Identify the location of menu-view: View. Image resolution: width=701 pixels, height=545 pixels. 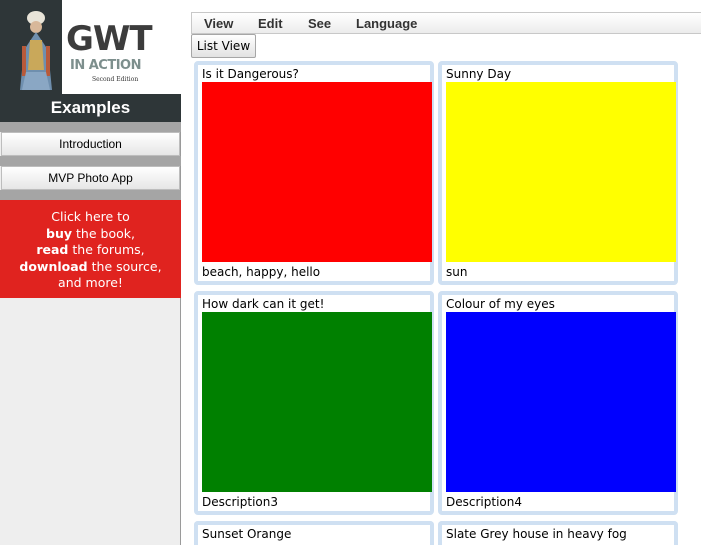
(218, 23).